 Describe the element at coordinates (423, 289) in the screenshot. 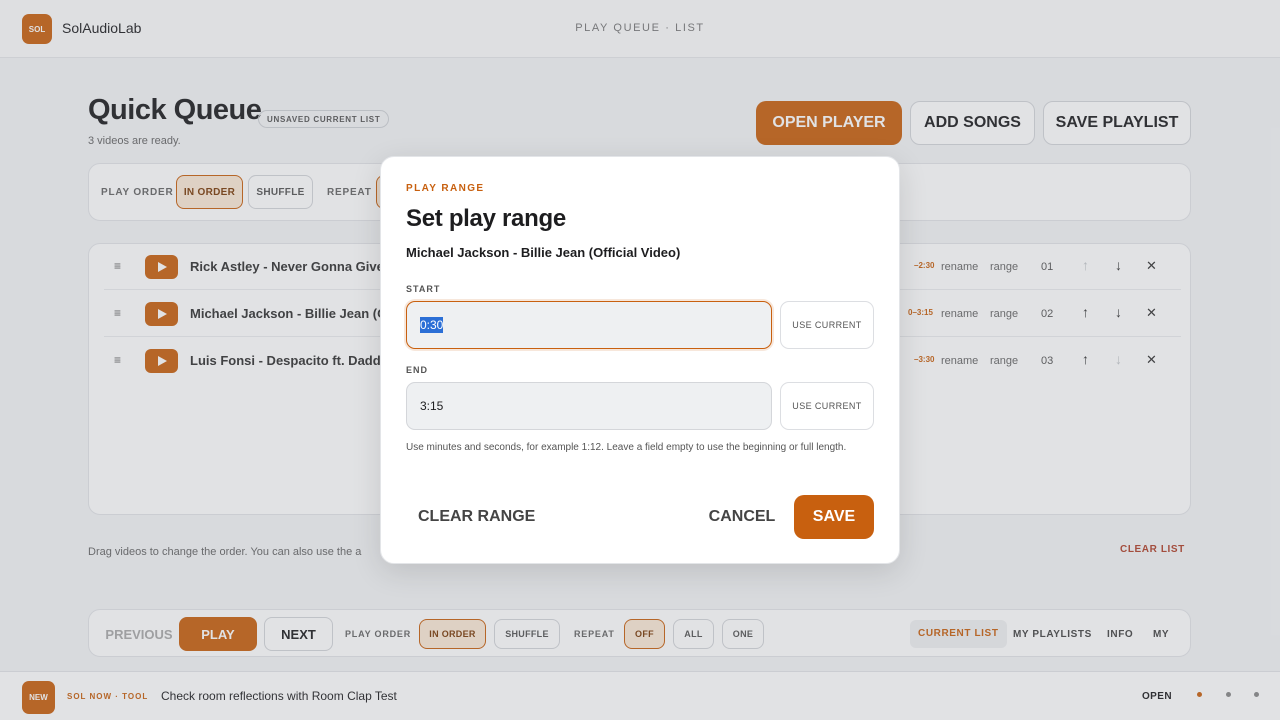

I see `start-label: START` at that location.